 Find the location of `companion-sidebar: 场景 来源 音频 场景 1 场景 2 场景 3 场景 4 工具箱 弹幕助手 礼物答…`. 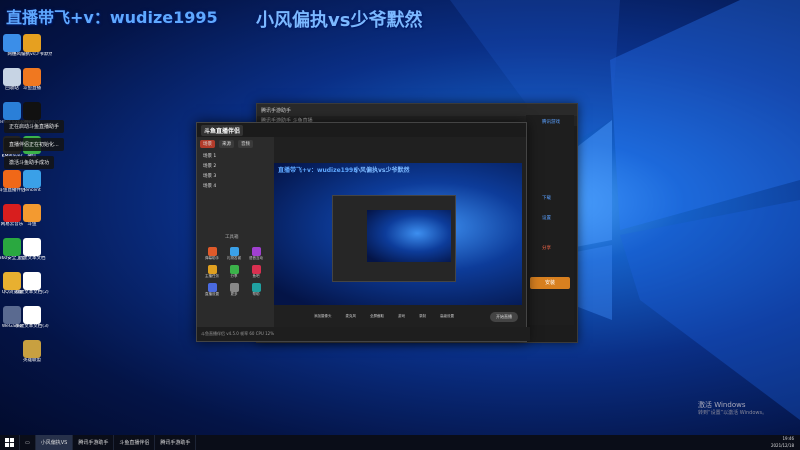

companion-sidebar: 场景 来源 音频 场景 1 场景 2 场景 3 场景 4 工具箱 弹幕助手 礼物答… is located at coordinates (235, 232).